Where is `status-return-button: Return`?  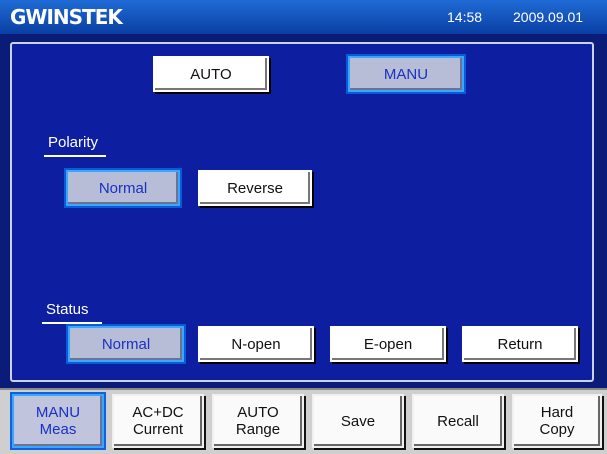 status-return-button: Return is located at coordinates (520, 344).